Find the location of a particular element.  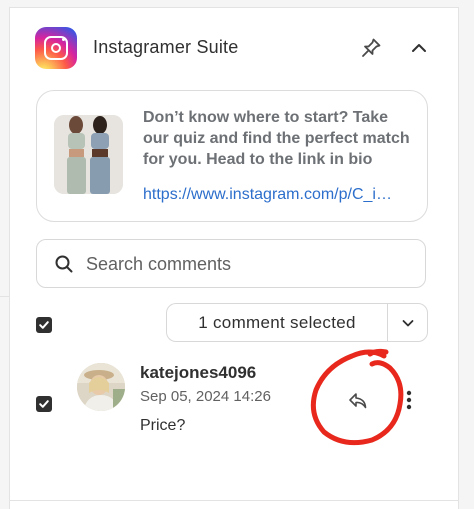

app-title: Instagramer Suite is located at coordinates (166, 47).